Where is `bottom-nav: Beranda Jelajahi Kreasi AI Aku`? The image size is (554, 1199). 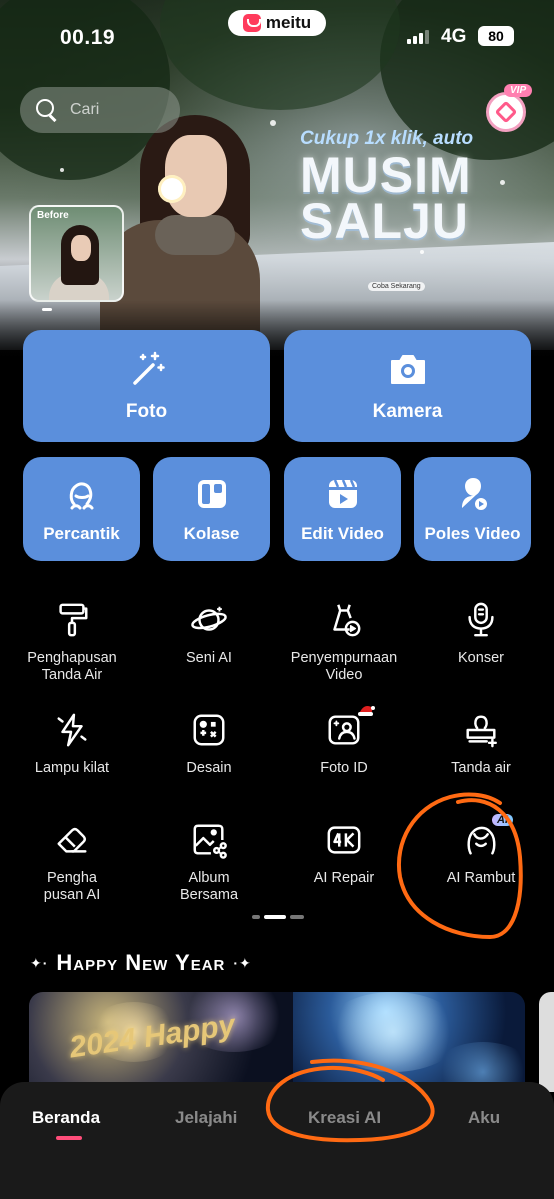
bottom-nav: Beranda Jelajahi Kreasi AI Aku is located at coordinates (277, 1140).